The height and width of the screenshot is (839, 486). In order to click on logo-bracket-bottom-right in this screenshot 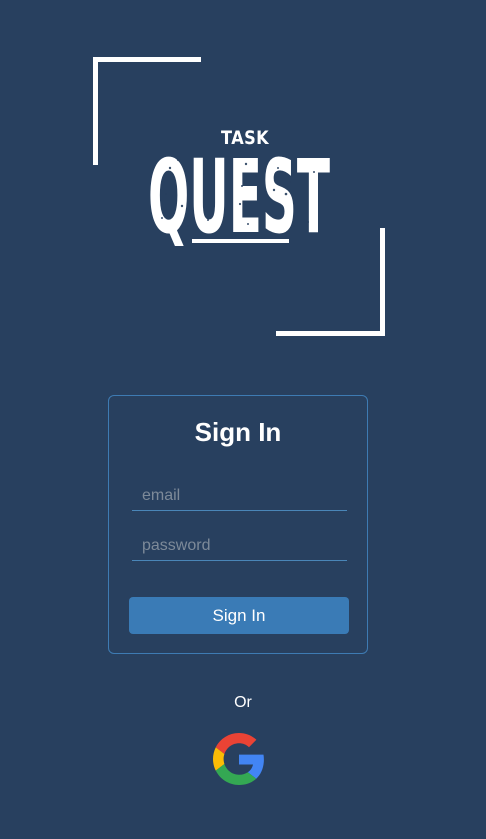, I will do `click(330, 333)`.